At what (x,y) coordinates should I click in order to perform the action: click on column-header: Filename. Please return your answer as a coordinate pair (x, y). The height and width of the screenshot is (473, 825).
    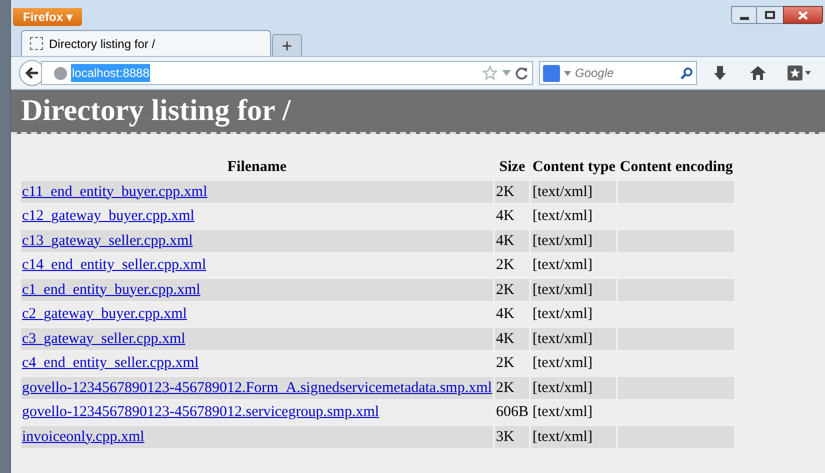
    Looking at the image, I should click on (257, 167).